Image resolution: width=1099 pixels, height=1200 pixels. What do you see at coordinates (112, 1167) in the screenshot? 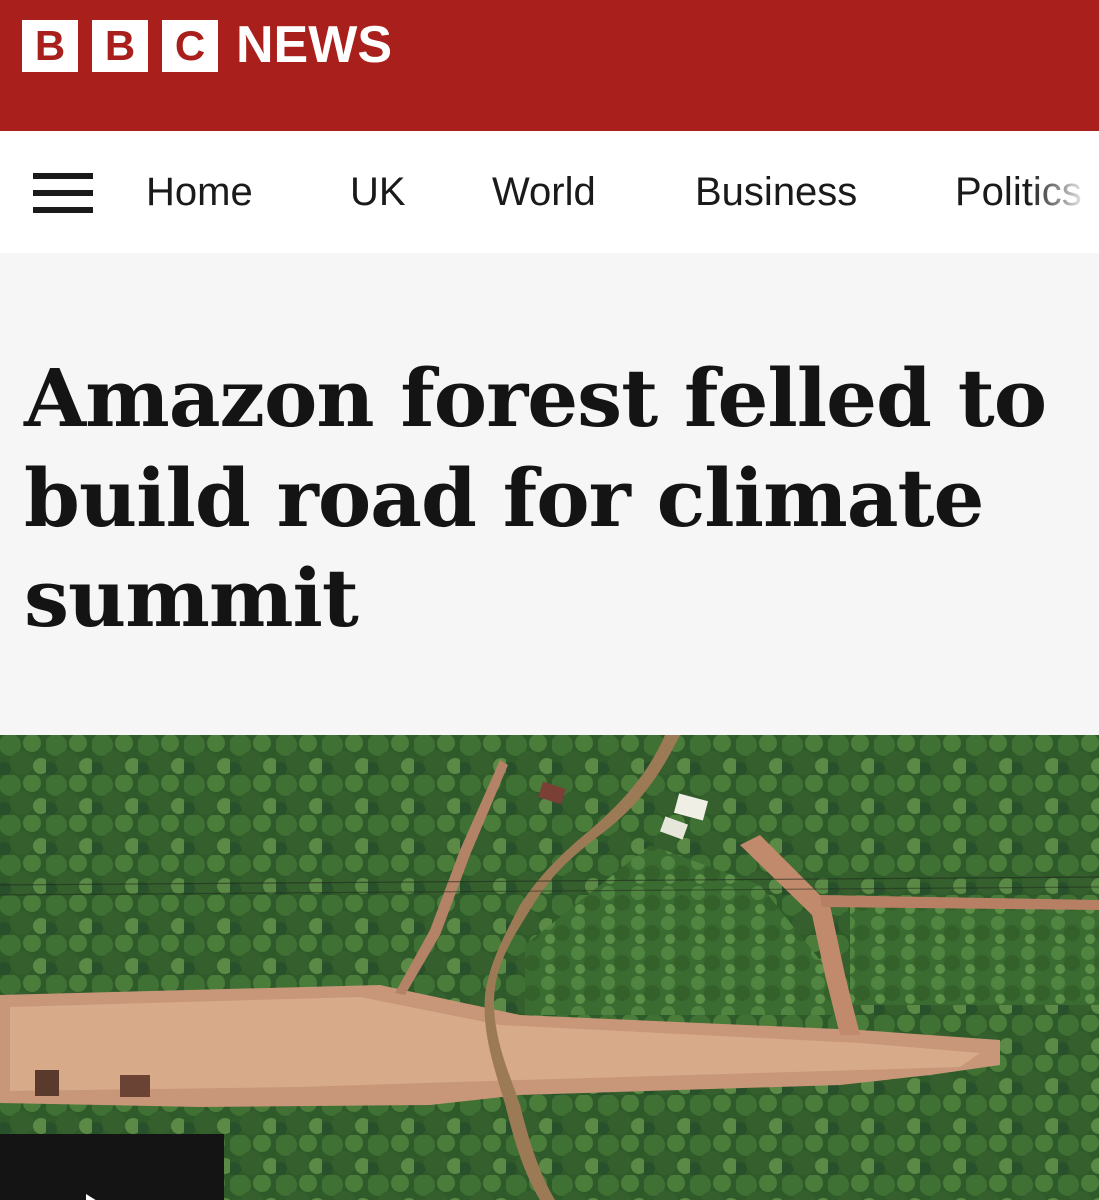
I see `video-badge` at bounding box center [112, 1167].